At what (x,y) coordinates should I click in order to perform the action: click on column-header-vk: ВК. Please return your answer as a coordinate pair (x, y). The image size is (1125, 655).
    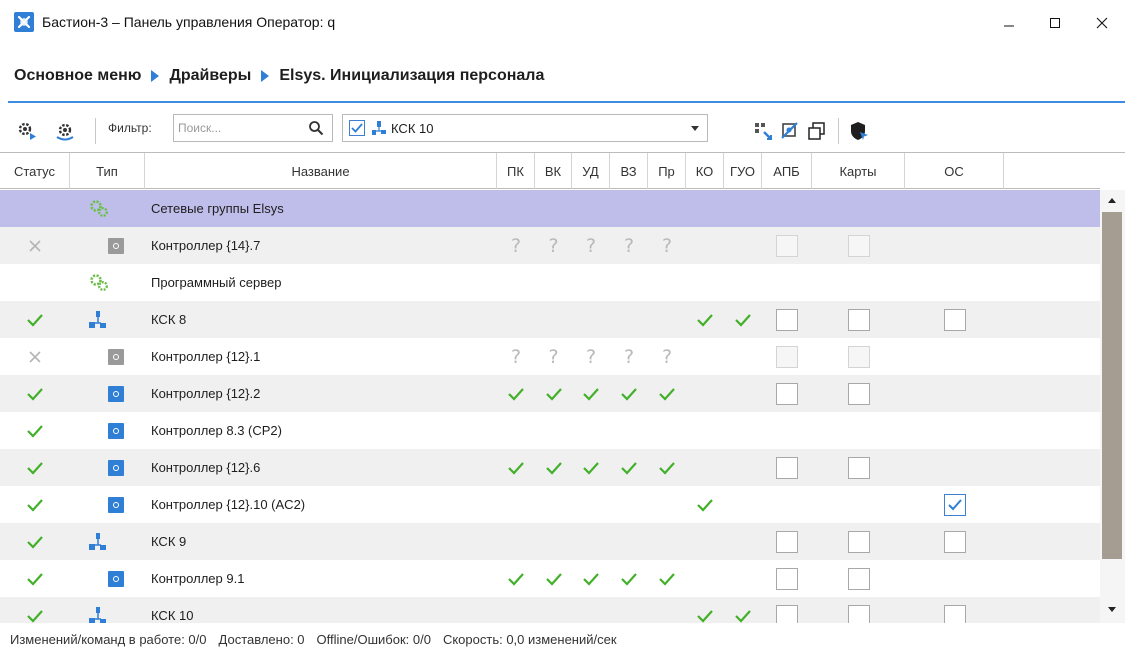
    Looking at the image, I should click on (553, 171).